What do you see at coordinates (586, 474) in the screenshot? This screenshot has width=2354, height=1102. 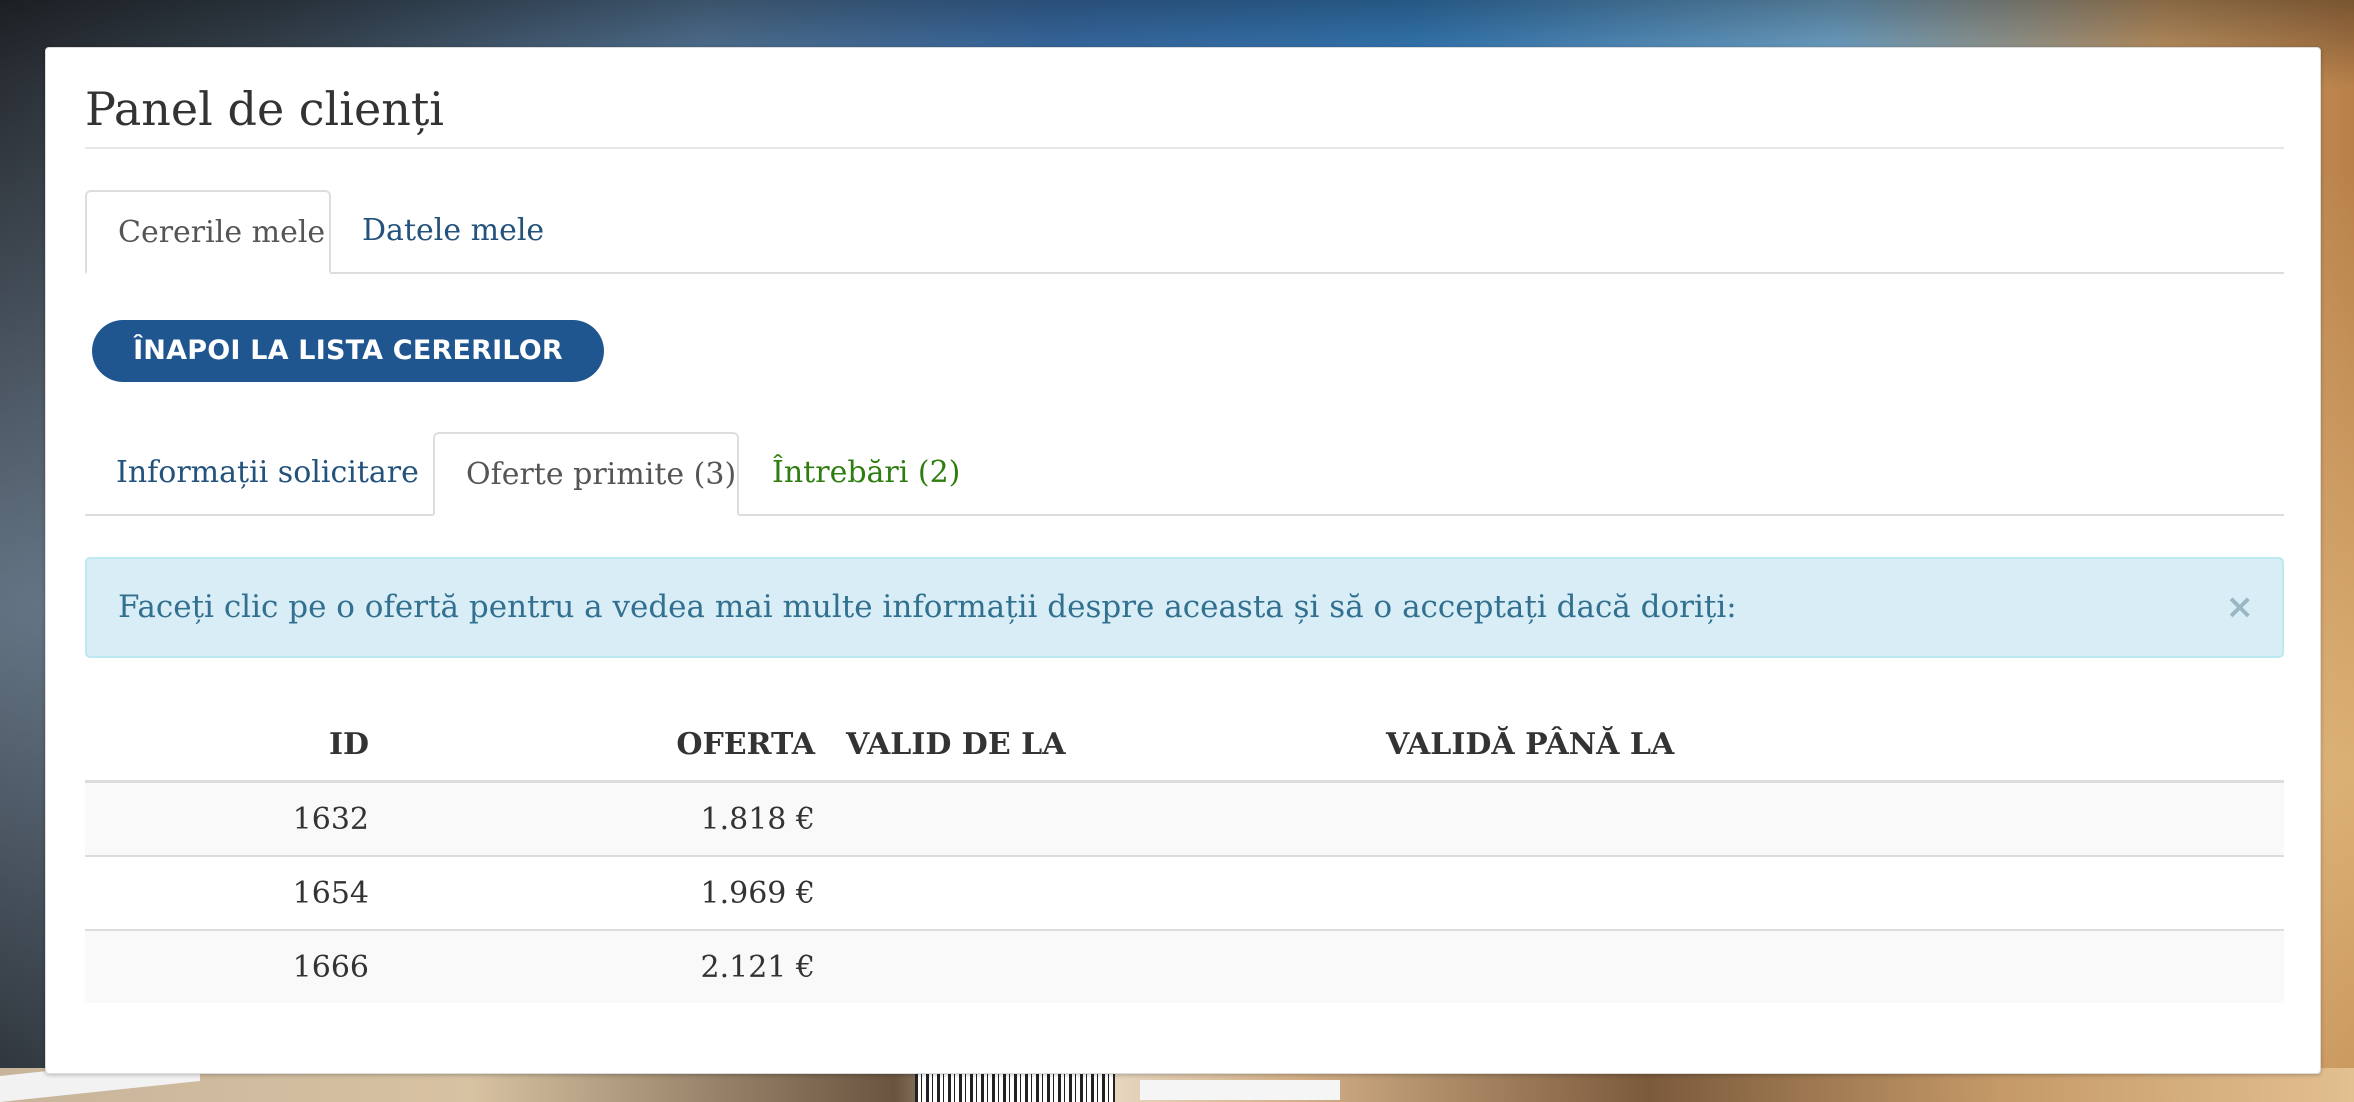 I see `tab-offers-received: Oferte primite (3)` at bounding box center [586, 474].